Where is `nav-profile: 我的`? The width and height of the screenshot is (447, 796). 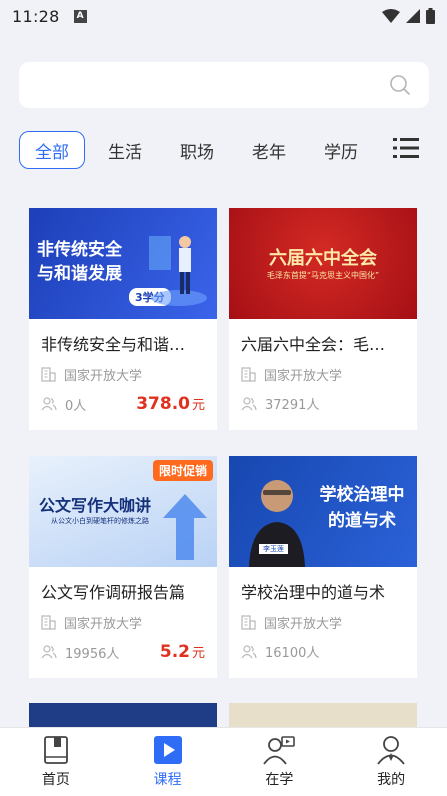 nav-profile: 我的 is located at coordinates (391, 762).